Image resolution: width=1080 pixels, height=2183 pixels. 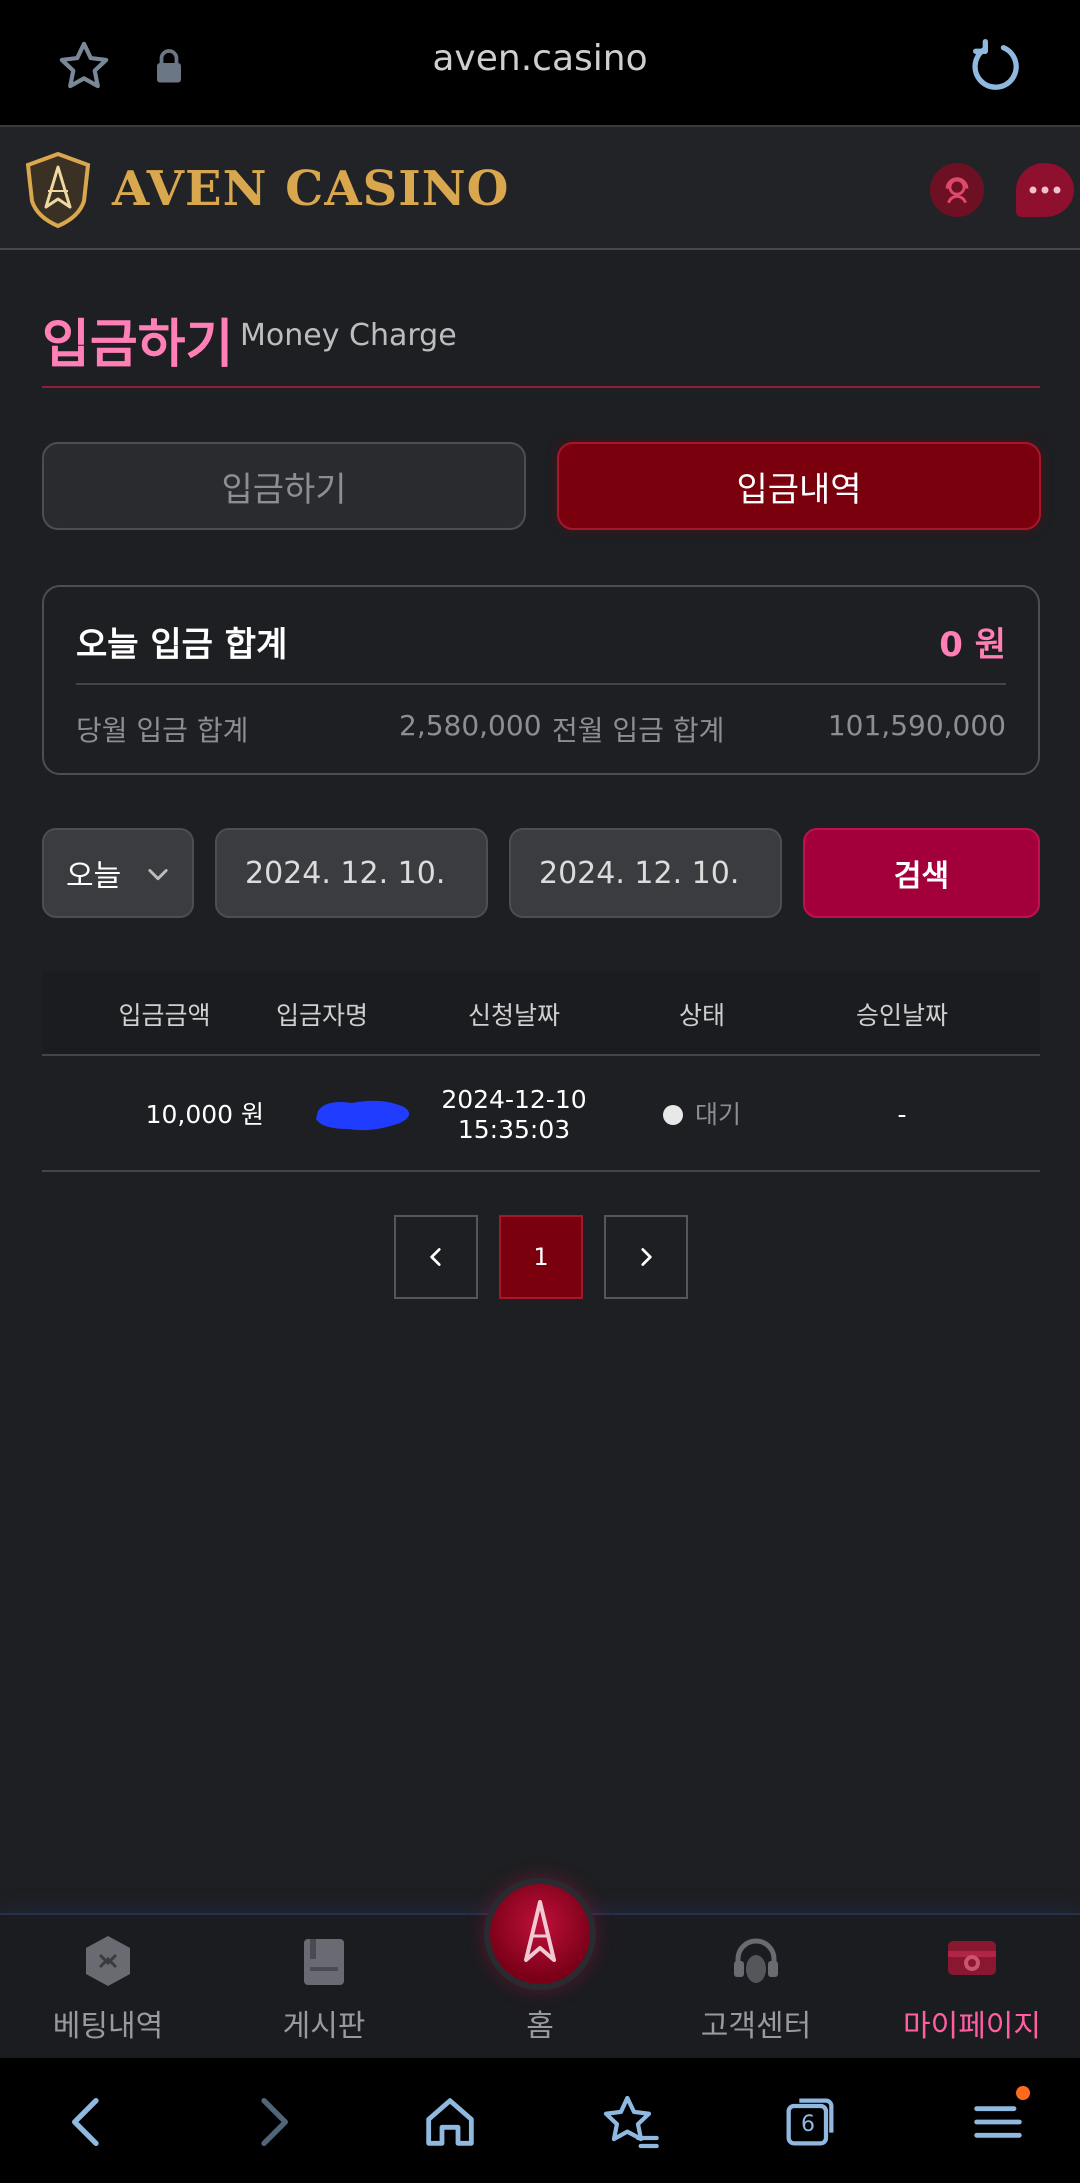 I want to click on support-agent-icon, so click(x=957, y=190).